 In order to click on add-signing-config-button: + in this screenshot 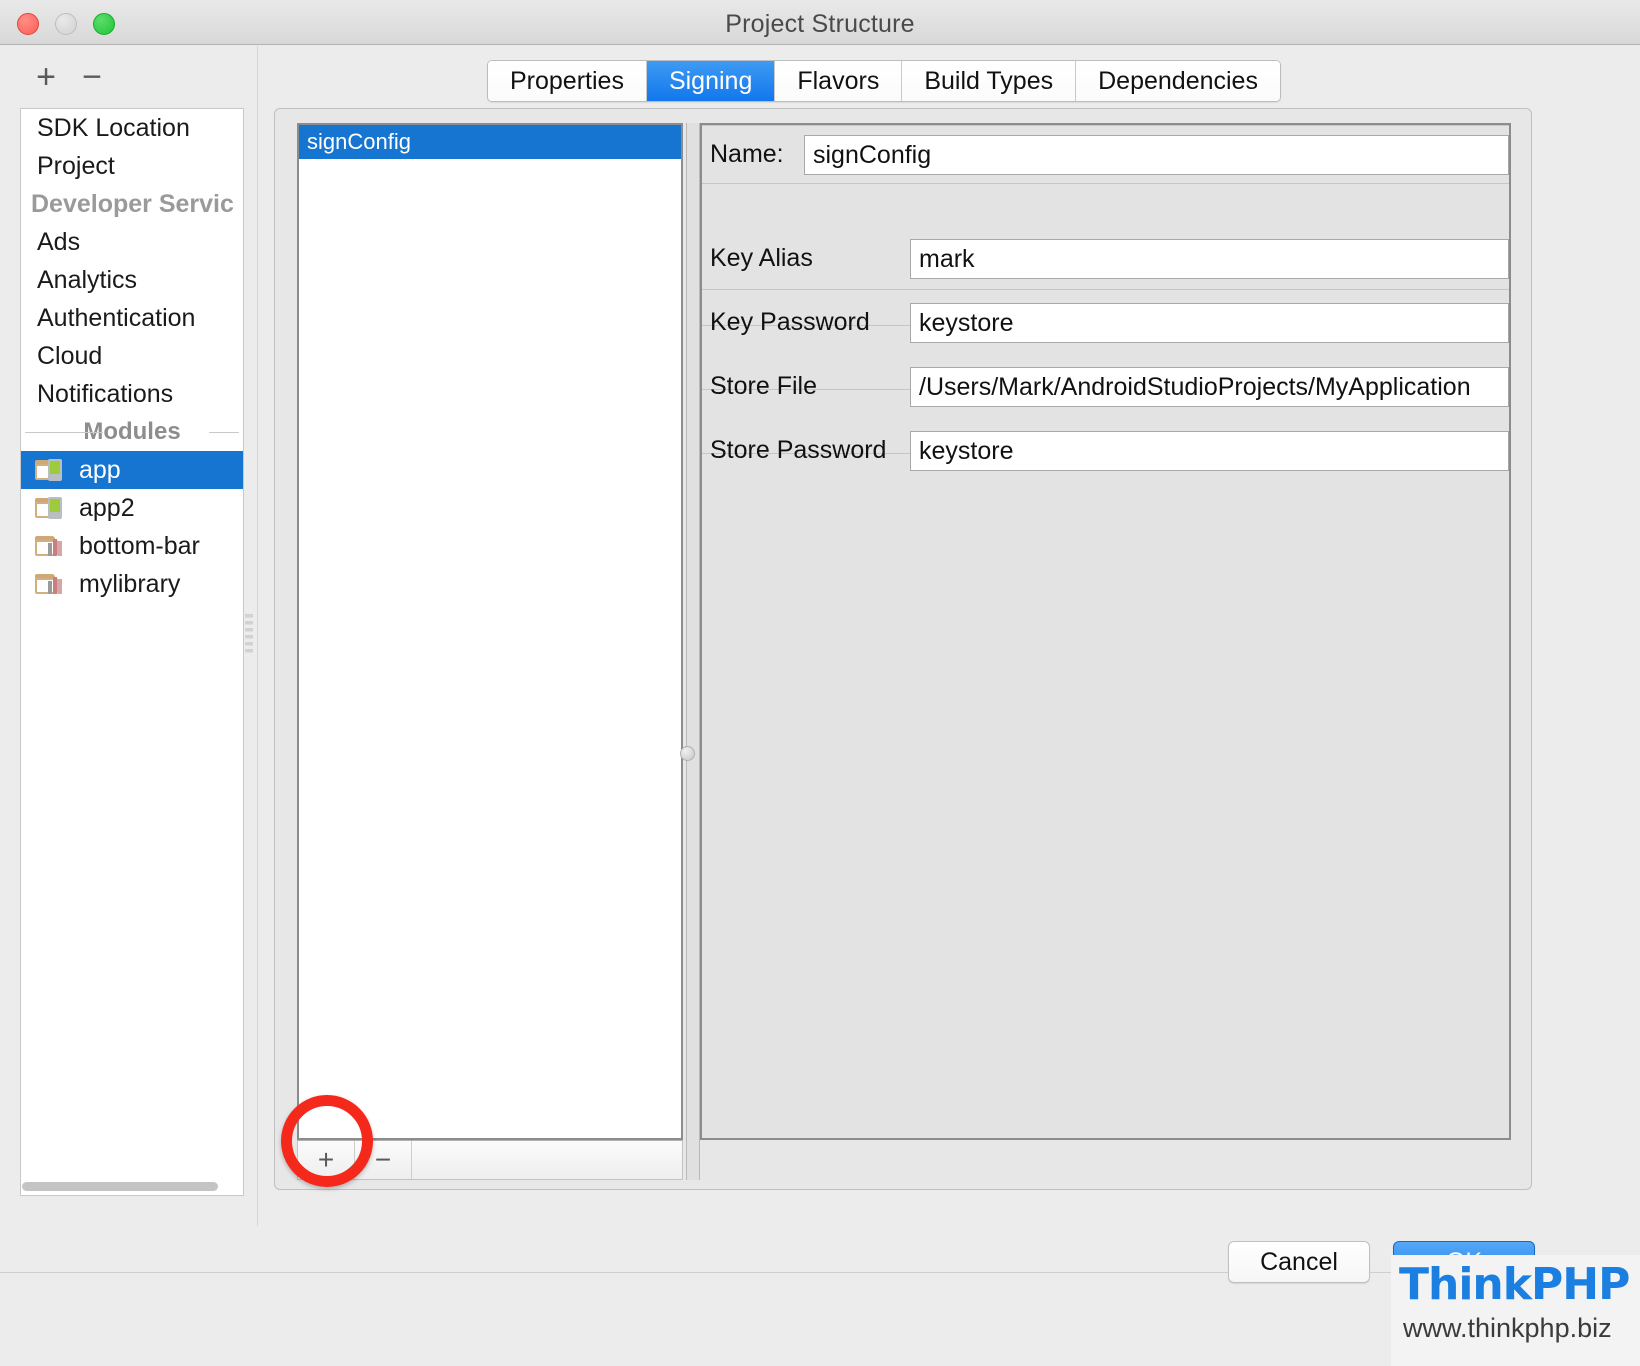, I will do `click(326, 1160)`.